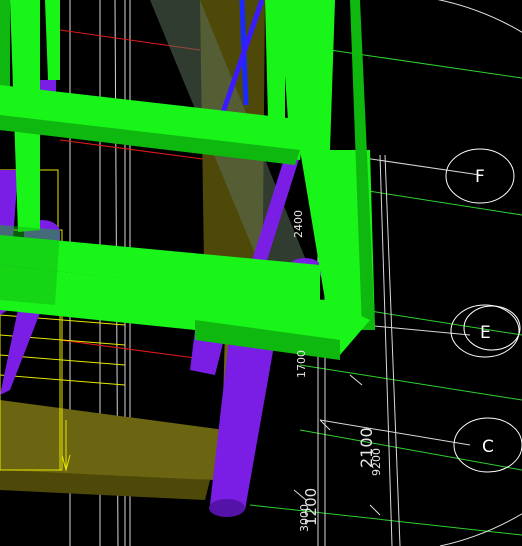 This screenshot has width=522, height=546. What do you see at coordinates (488, 447) in the screenshot?
I see `grid-bubble-C-label: C` at bounding box center [488, 447].